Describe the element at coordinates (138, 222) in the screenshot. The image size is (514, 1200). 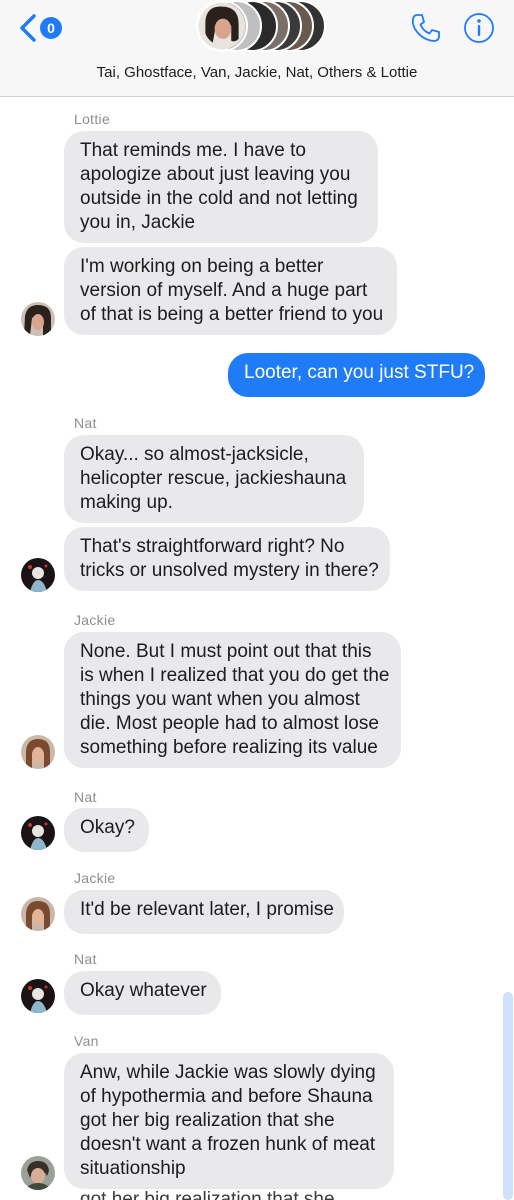
I see `message-text: you in, Jackie` at that location.